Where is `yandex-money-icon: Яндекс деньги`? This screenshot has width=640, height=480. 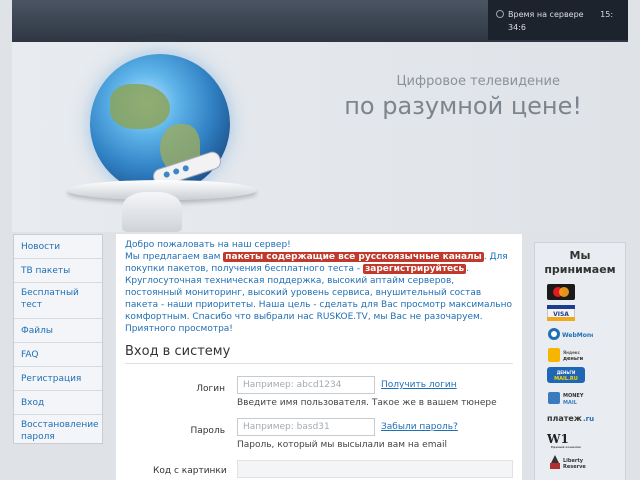
yandex-money-icon: Яндекс деньги is located at coordinates (566, 355).